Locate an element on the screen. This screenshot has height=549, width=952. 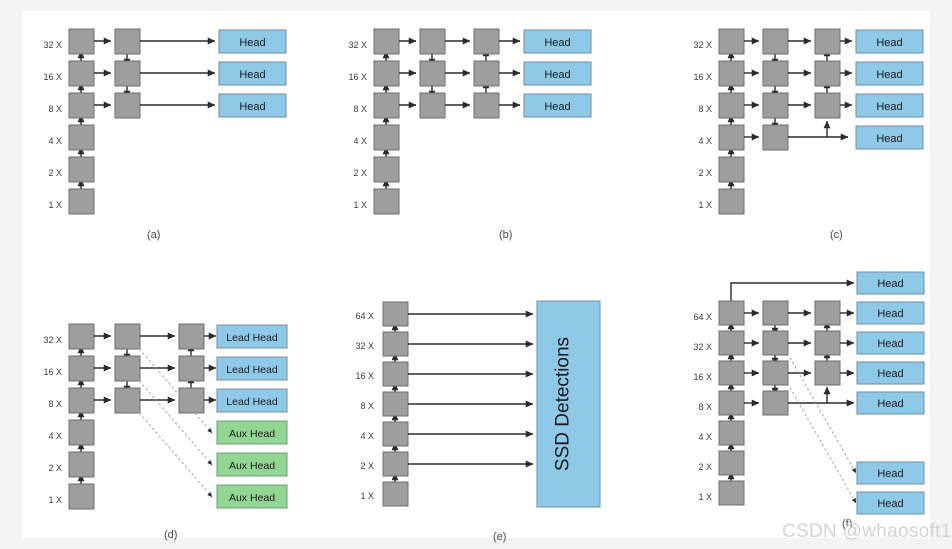
aux-dashed-link is located at coordinates (820, 441).